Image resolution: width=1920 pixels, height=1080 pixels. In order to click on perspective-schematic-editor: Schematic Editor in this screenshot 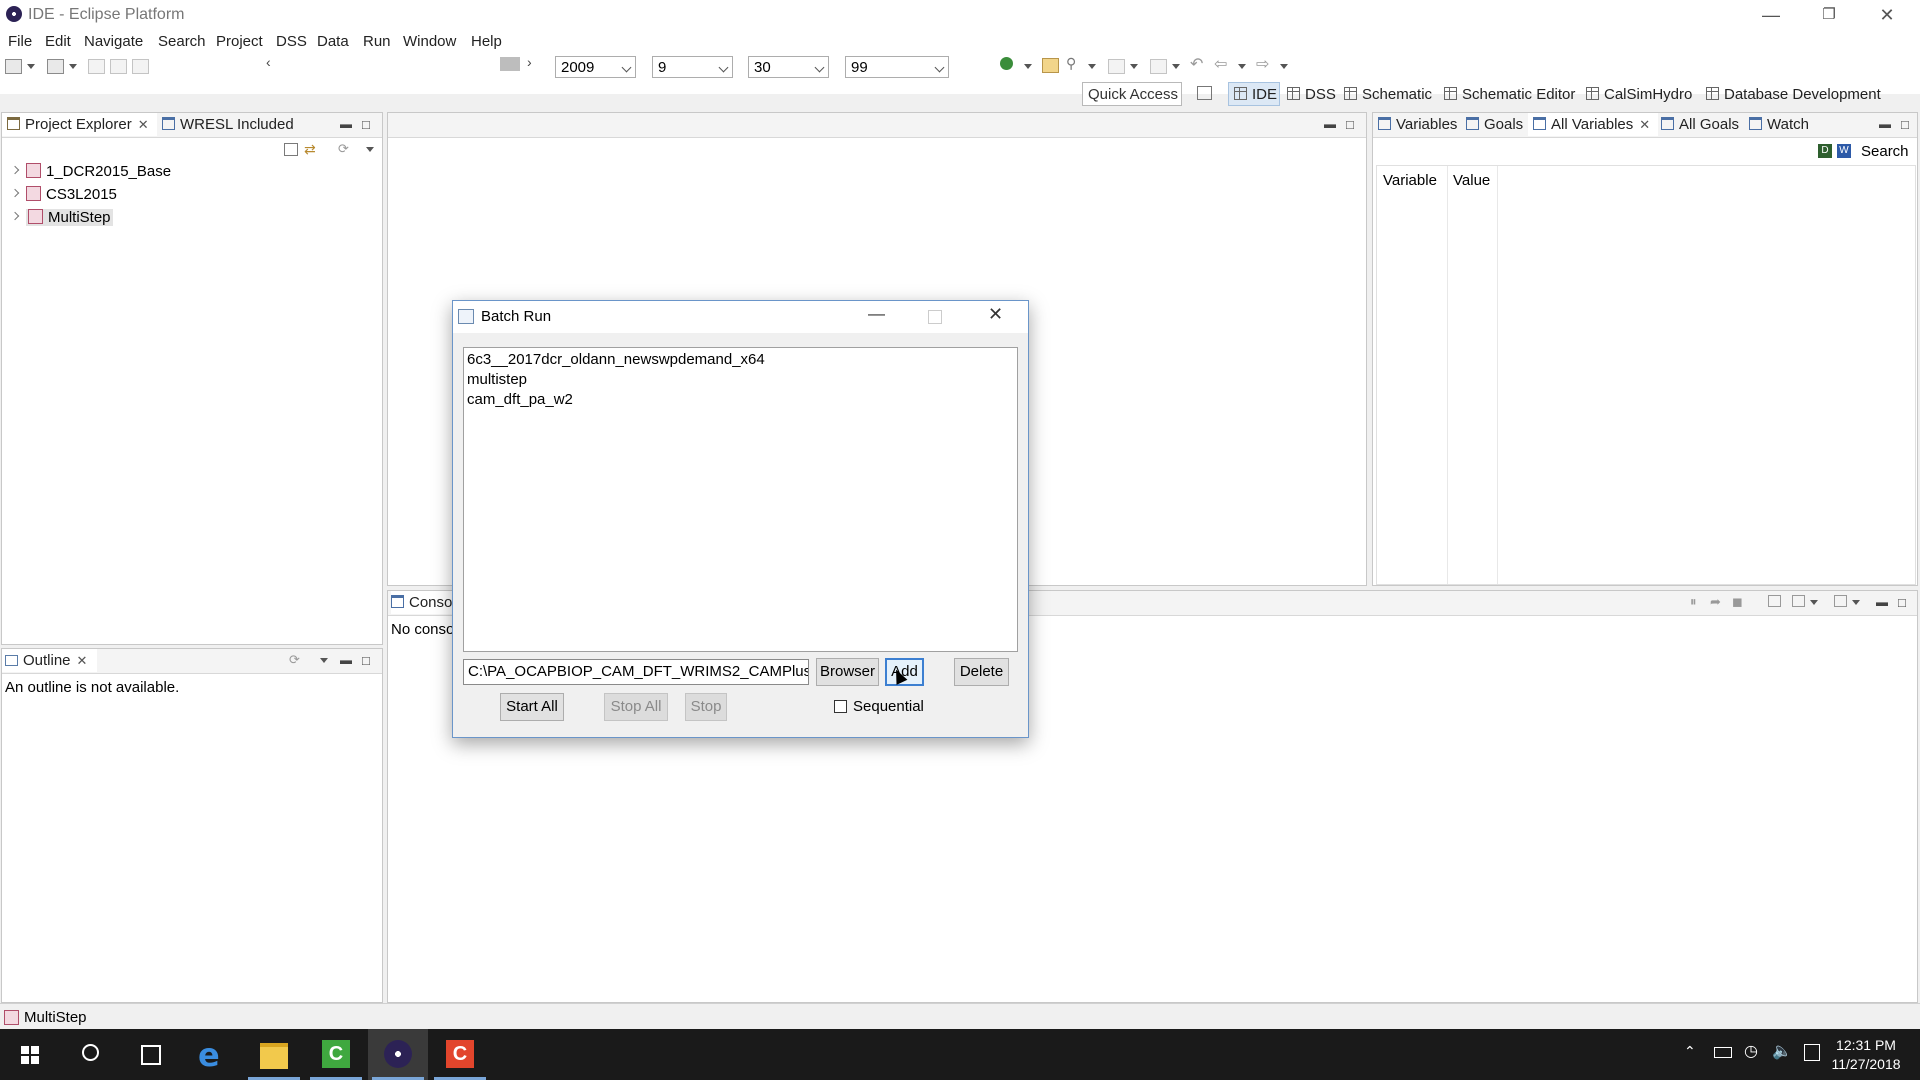, I will do `click(1509, 94)`.